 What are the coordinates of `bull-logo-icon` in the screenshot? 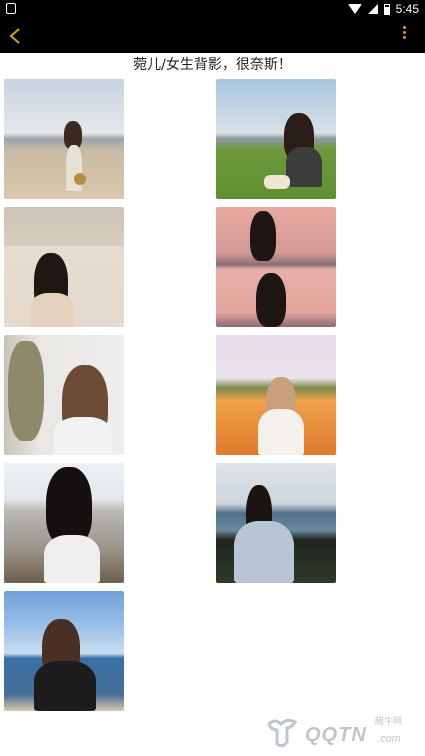 It's located at (282, 733).